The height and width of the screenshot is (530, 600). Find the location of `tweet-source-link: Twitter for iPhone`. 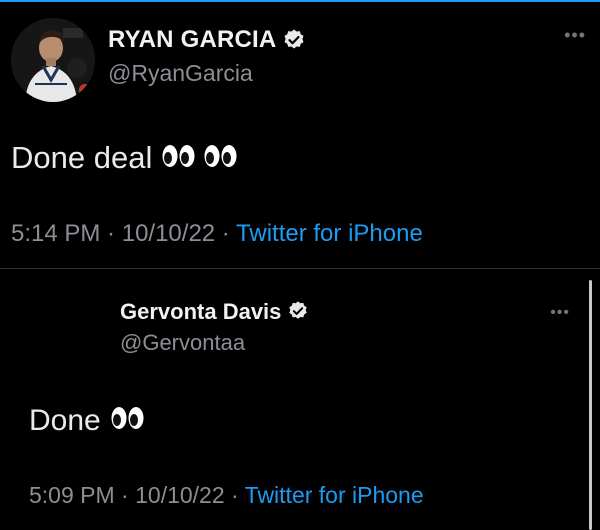

tweet-source-link: Twitter for iPhone is located at coordinates (329, 233).